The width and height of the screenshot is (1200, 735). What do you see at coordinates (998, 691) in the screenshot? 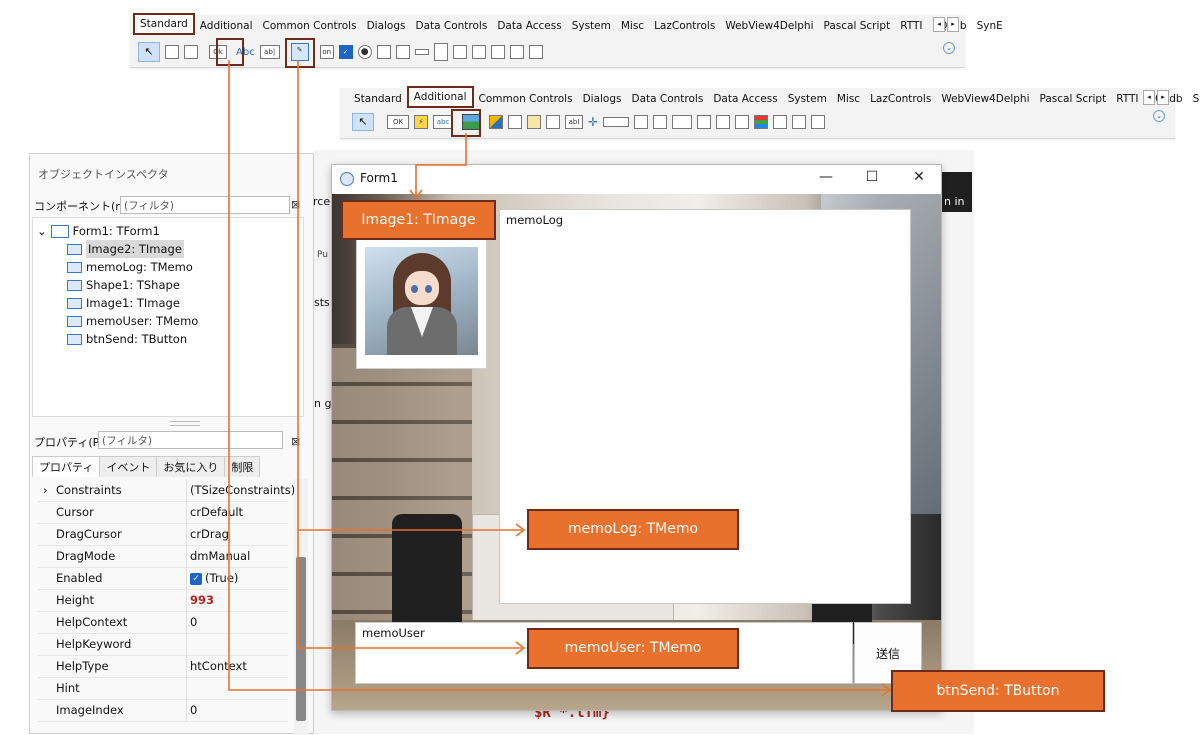
I see `callout-btnsend: btnSend: TButton` at bounding box center [998, 691].